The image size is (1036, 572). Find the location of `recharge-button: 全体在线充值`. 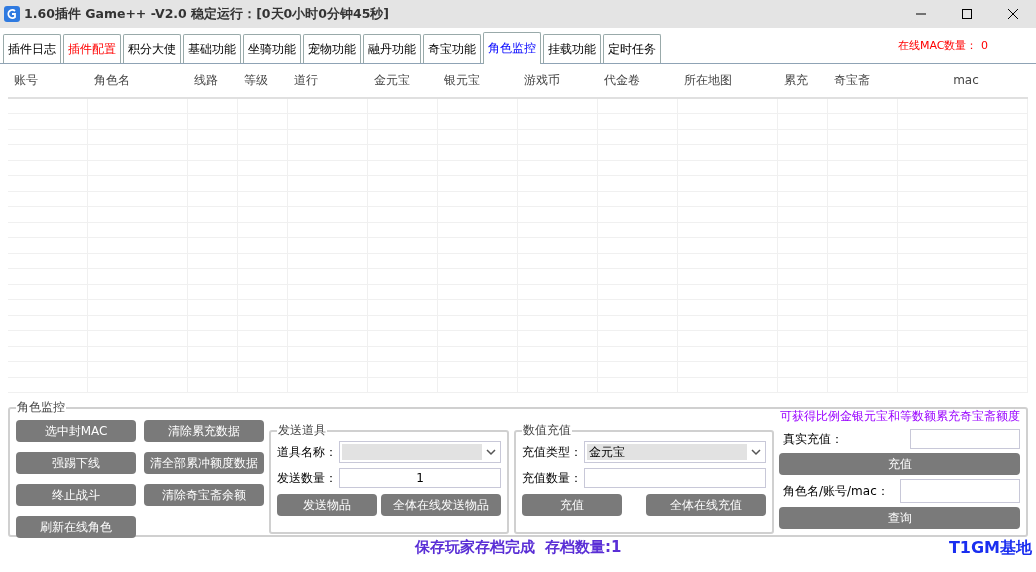

recharge-button: 全体在线充值 is located at coordinates (706, 505).